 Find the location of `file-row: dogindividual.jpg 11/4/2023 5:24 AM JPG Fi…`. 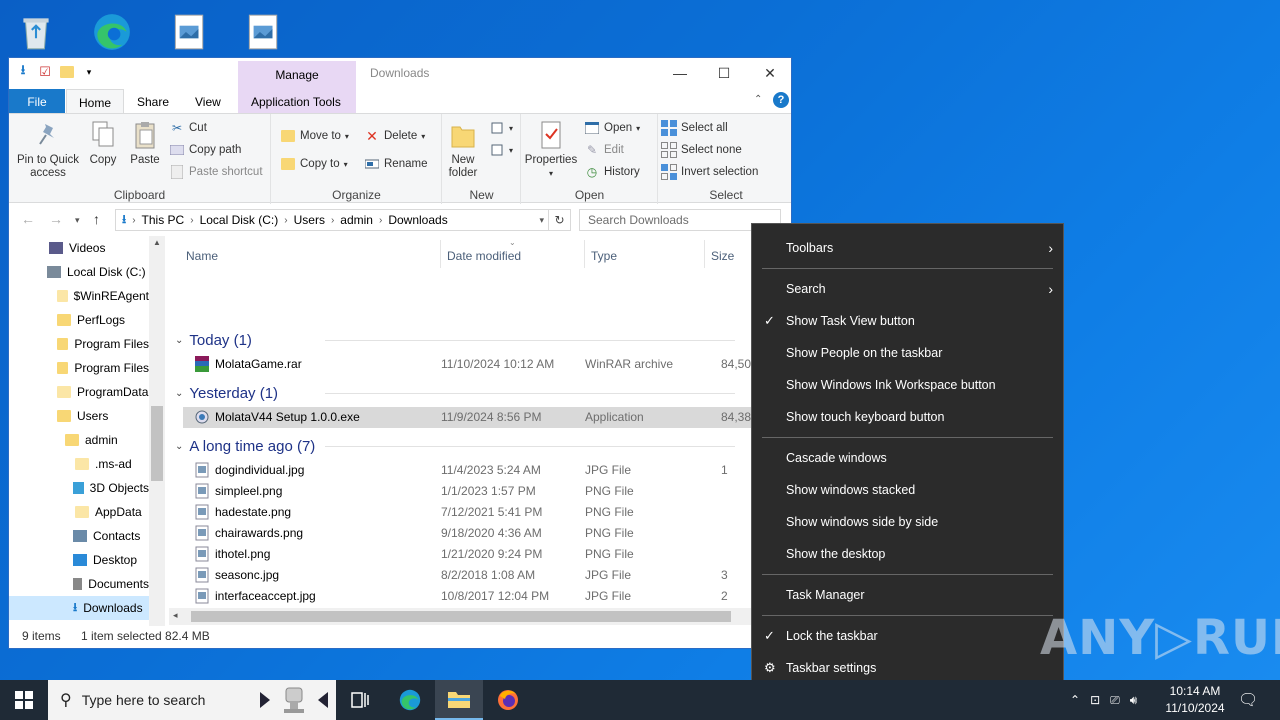

file-row: dogindividual.jpg 11/4/2023 5:24 AM JPG Fi… is located at coordinates (468, 470).